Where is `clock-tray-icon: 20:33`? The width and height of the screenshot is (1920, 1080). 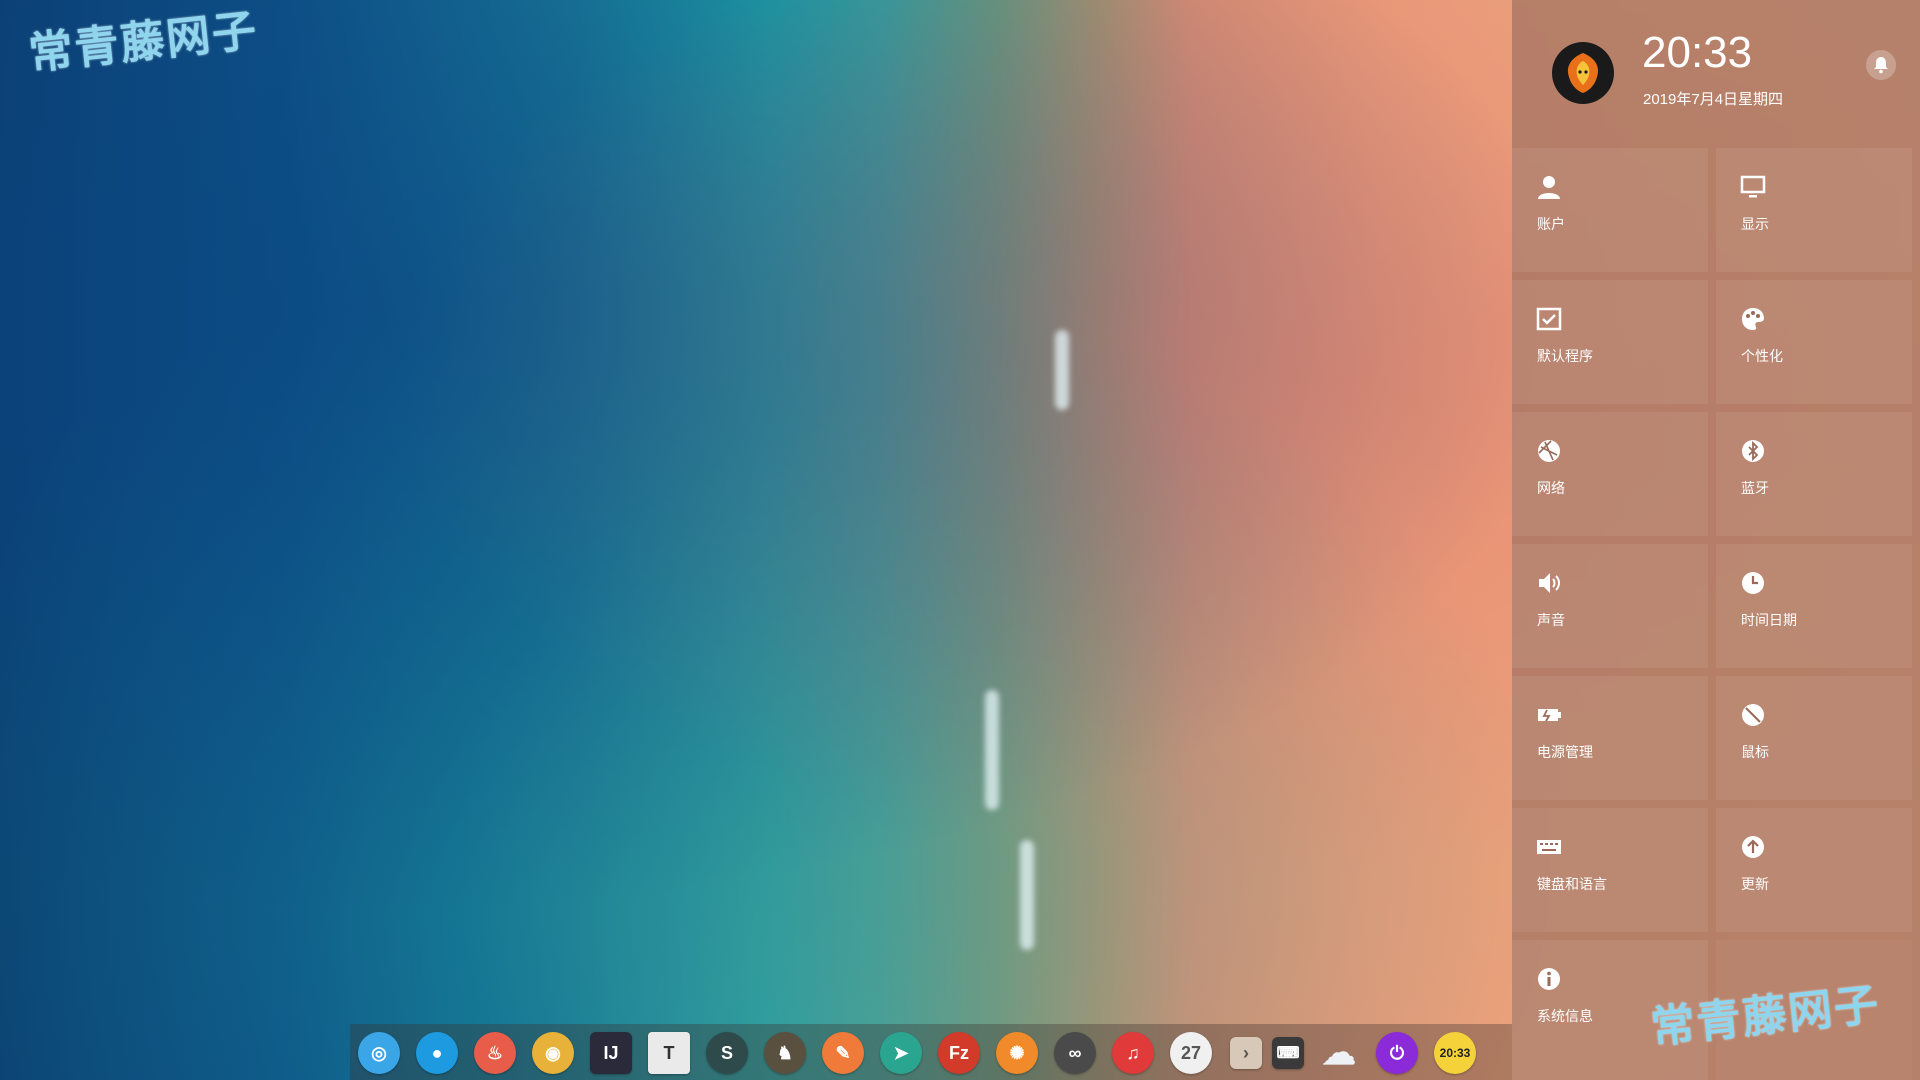
clock-tray-icon: 20:33 is located at coordinates (1455, 1053).